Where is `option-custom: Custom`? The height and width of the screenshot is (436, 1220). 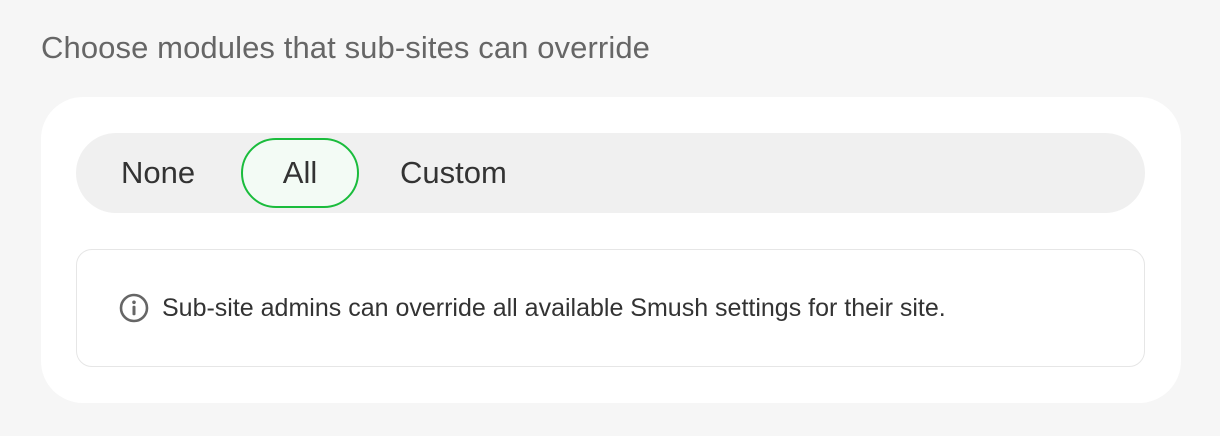
option-custom: Custom is located at coordinates (453, 173).